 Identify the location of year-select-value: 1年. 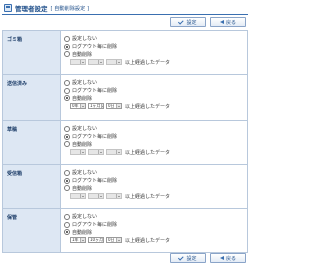
(75, 240).